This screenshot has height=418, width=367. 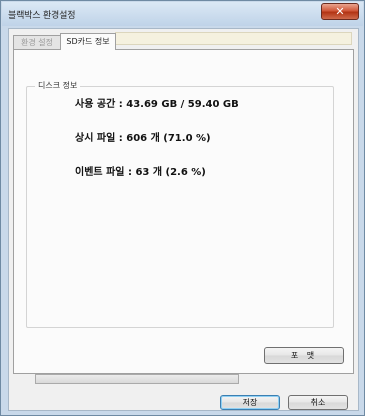 I want to click on disk-info-group-label: 디스크 정보, so click(x=58, y=85).